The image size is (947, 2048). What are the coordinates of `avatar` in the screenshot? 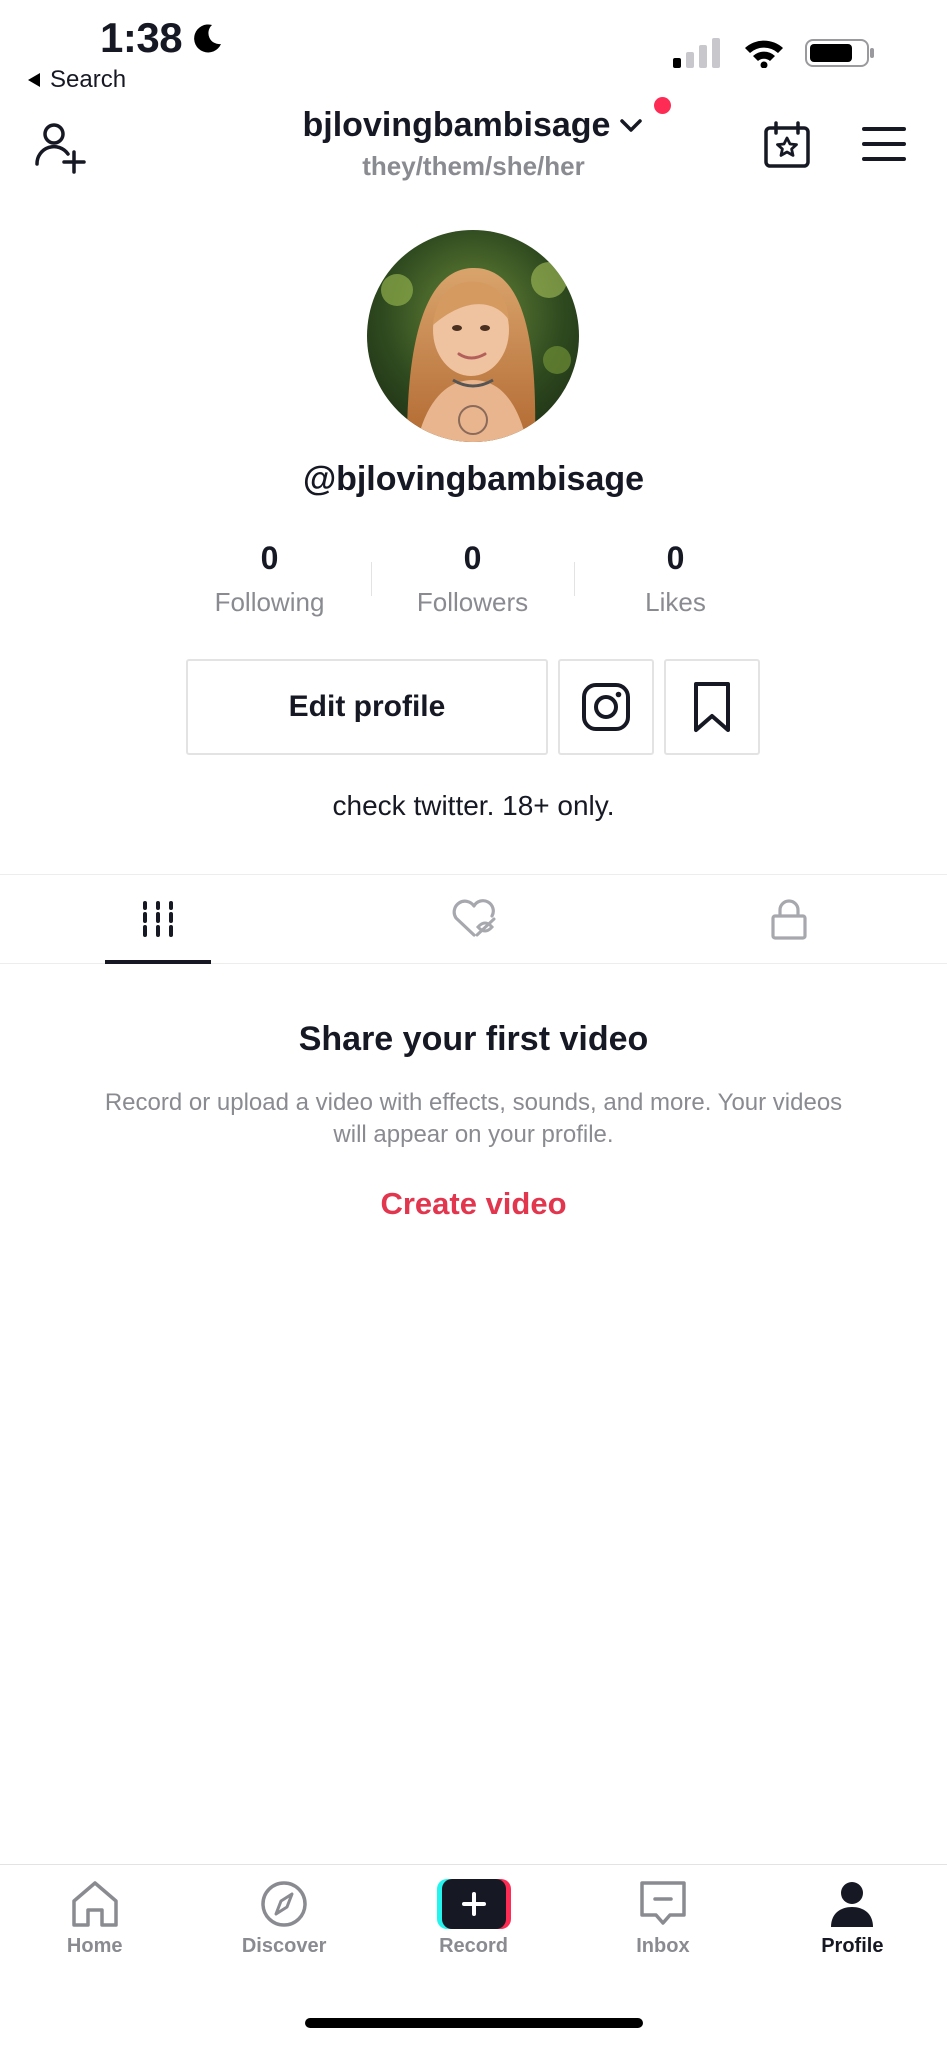 It's located at (473, 336).